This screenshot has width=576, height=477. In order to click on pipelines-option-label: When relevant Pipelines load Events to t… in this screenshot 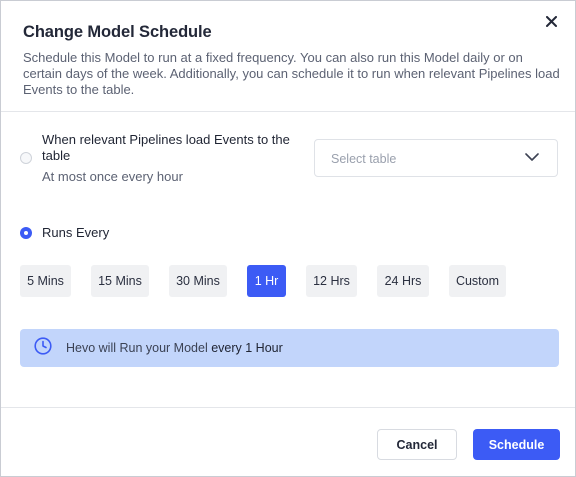, I will do `click(167, 148)`.